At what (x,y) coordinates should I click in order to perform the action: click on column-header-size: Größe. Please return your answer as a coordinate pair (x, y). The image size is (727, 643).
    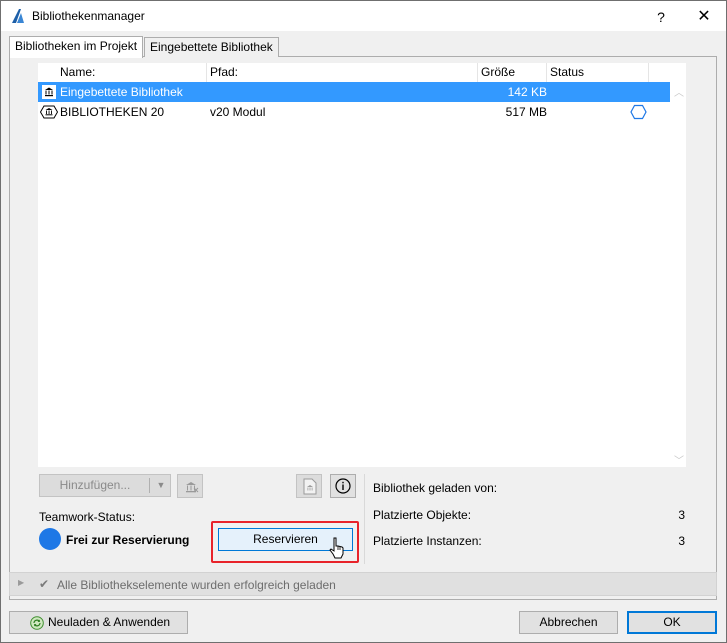
    Looking at the image, I should click on (512, 72).